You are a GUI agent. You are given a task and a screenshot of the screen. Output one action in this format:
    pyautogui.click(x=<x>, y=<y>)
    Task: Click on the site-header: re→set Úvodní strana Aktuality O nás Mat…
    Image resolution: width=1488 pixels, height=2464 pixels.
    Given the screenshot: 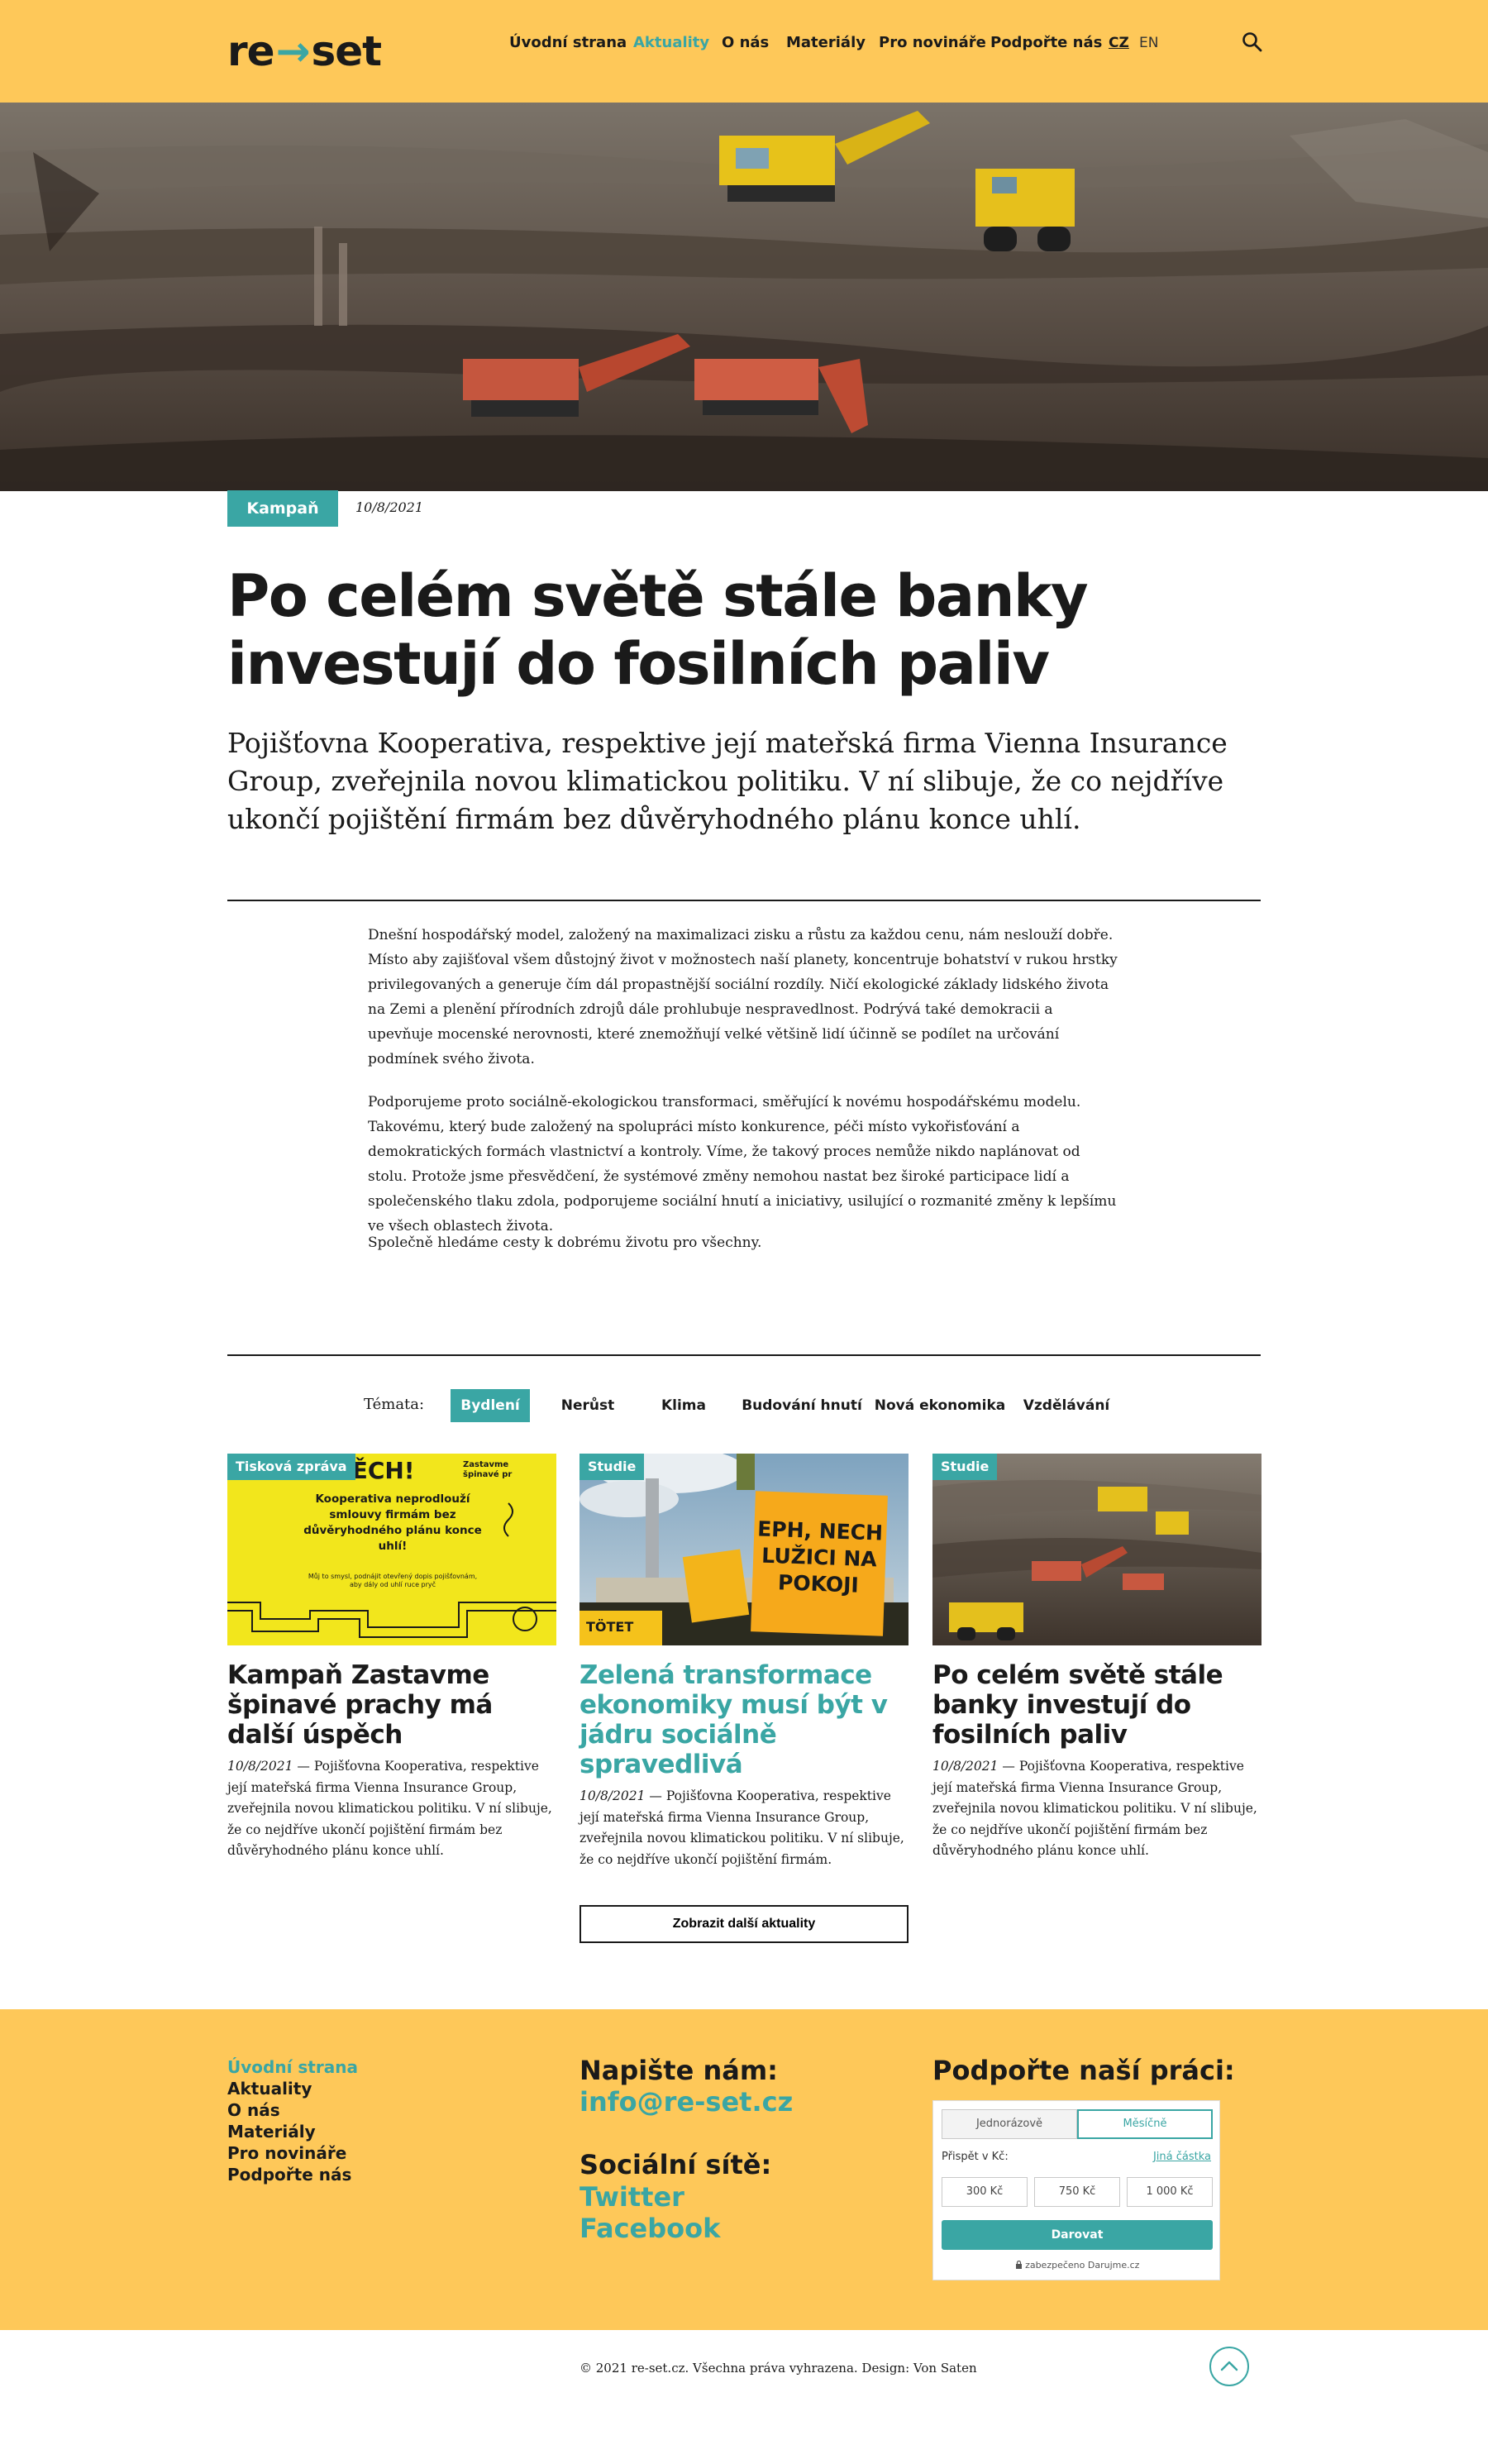 What is the action you would take?
    pyautogui.click(x=744, y=51)
    